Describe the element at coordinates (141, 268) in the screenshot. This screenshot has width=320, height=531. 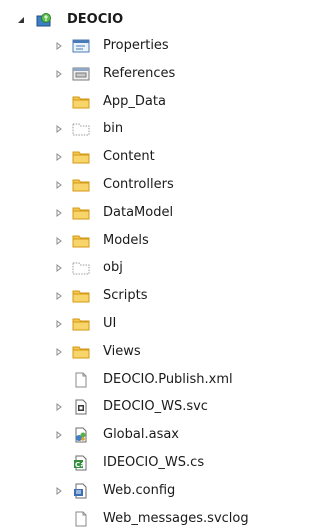
I see `tree-item: obj` at that location.